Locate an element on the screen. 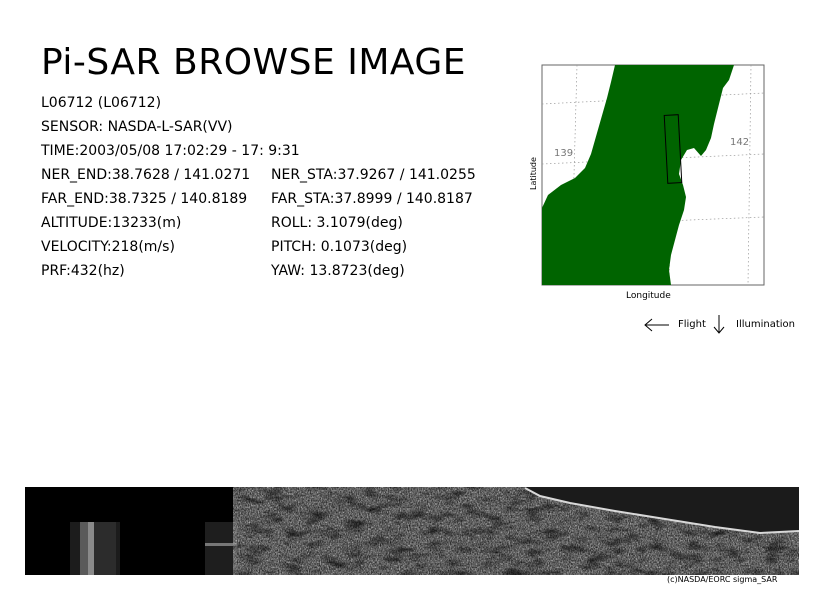 The height and width of the screenshot is (595, 822). far-end-coords: FAR_END:38.7325 / 140.8189 is located at coordinates (144, 199).